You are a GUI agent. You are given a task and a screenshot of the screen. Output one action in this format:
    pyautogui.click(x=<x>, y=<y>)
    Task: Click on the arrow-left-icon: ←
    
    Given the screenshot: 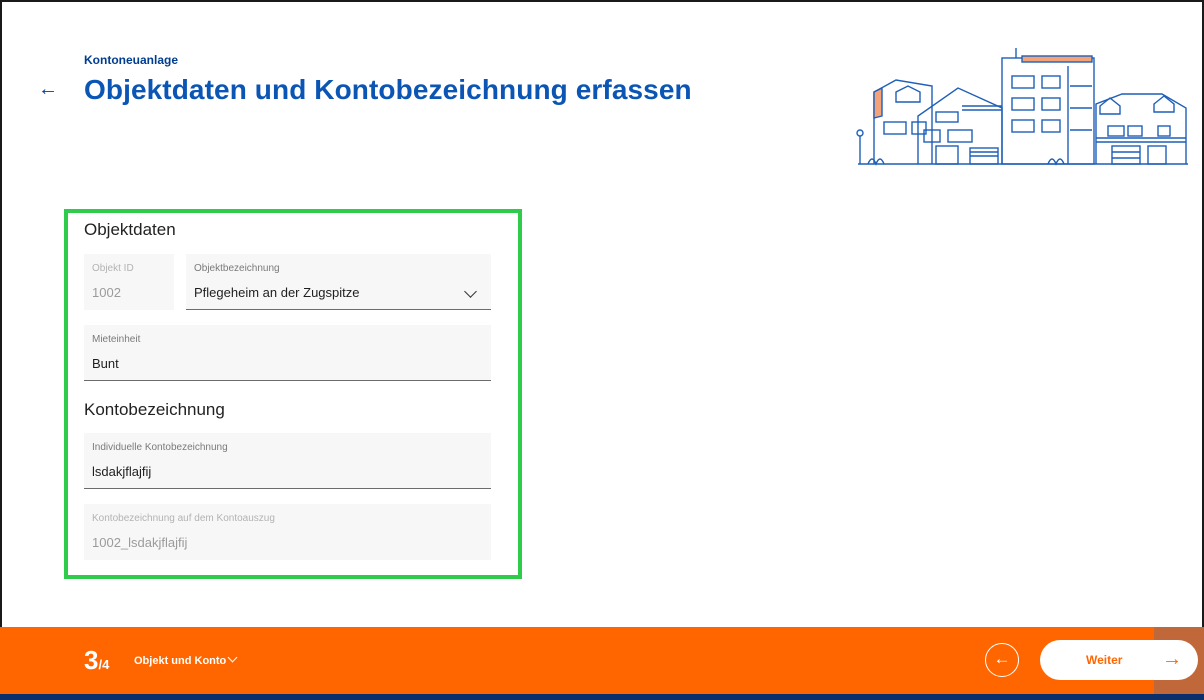 What is the action you would take?
    pyautogui.click(x=1002, y=658)
    